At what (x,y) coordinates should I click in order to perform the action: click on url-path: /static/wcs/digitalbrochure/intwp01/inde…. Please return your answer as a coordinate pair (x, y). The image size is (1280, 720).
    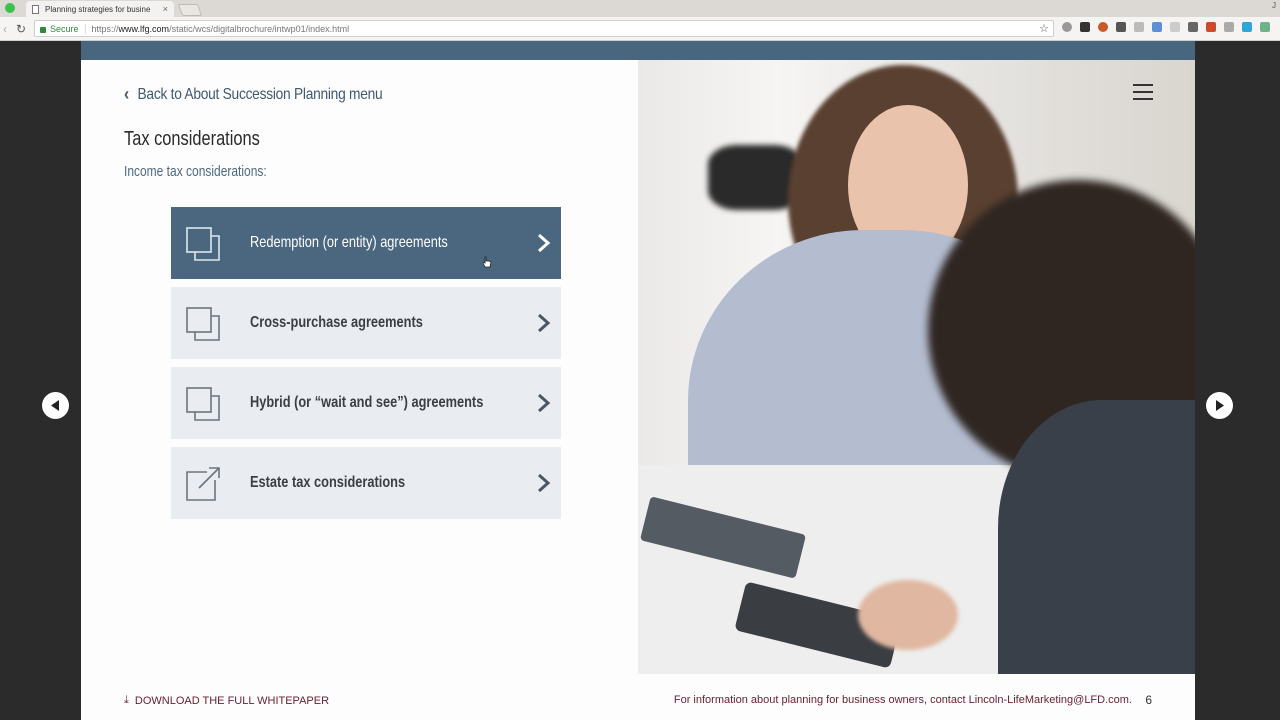
    Looking at the image, I should click on (259, 28).